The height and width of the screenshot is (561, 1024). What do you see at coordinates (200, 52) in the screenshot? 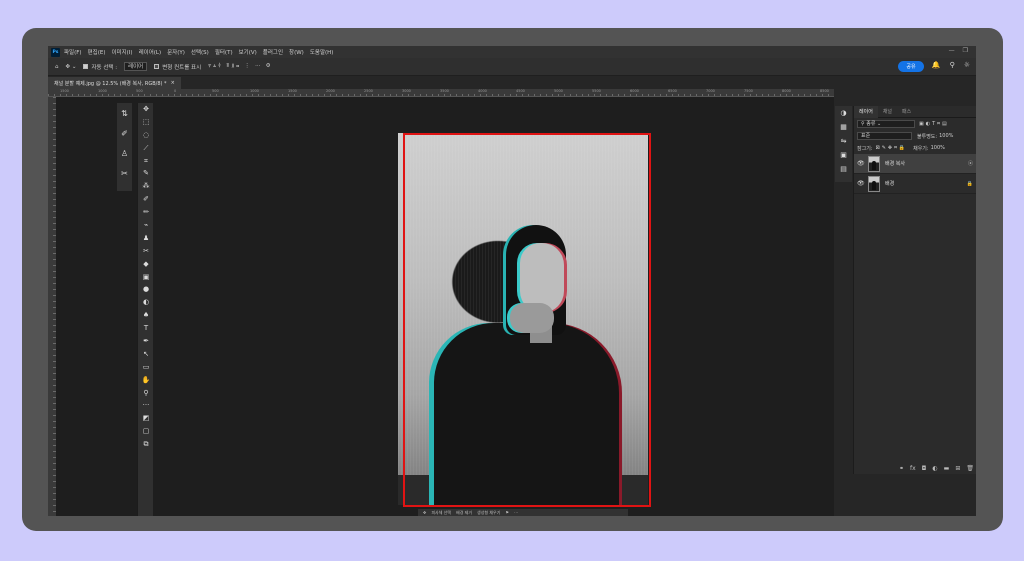
I see `menu-select: 선택(S)` at bounding box center [200, 52].